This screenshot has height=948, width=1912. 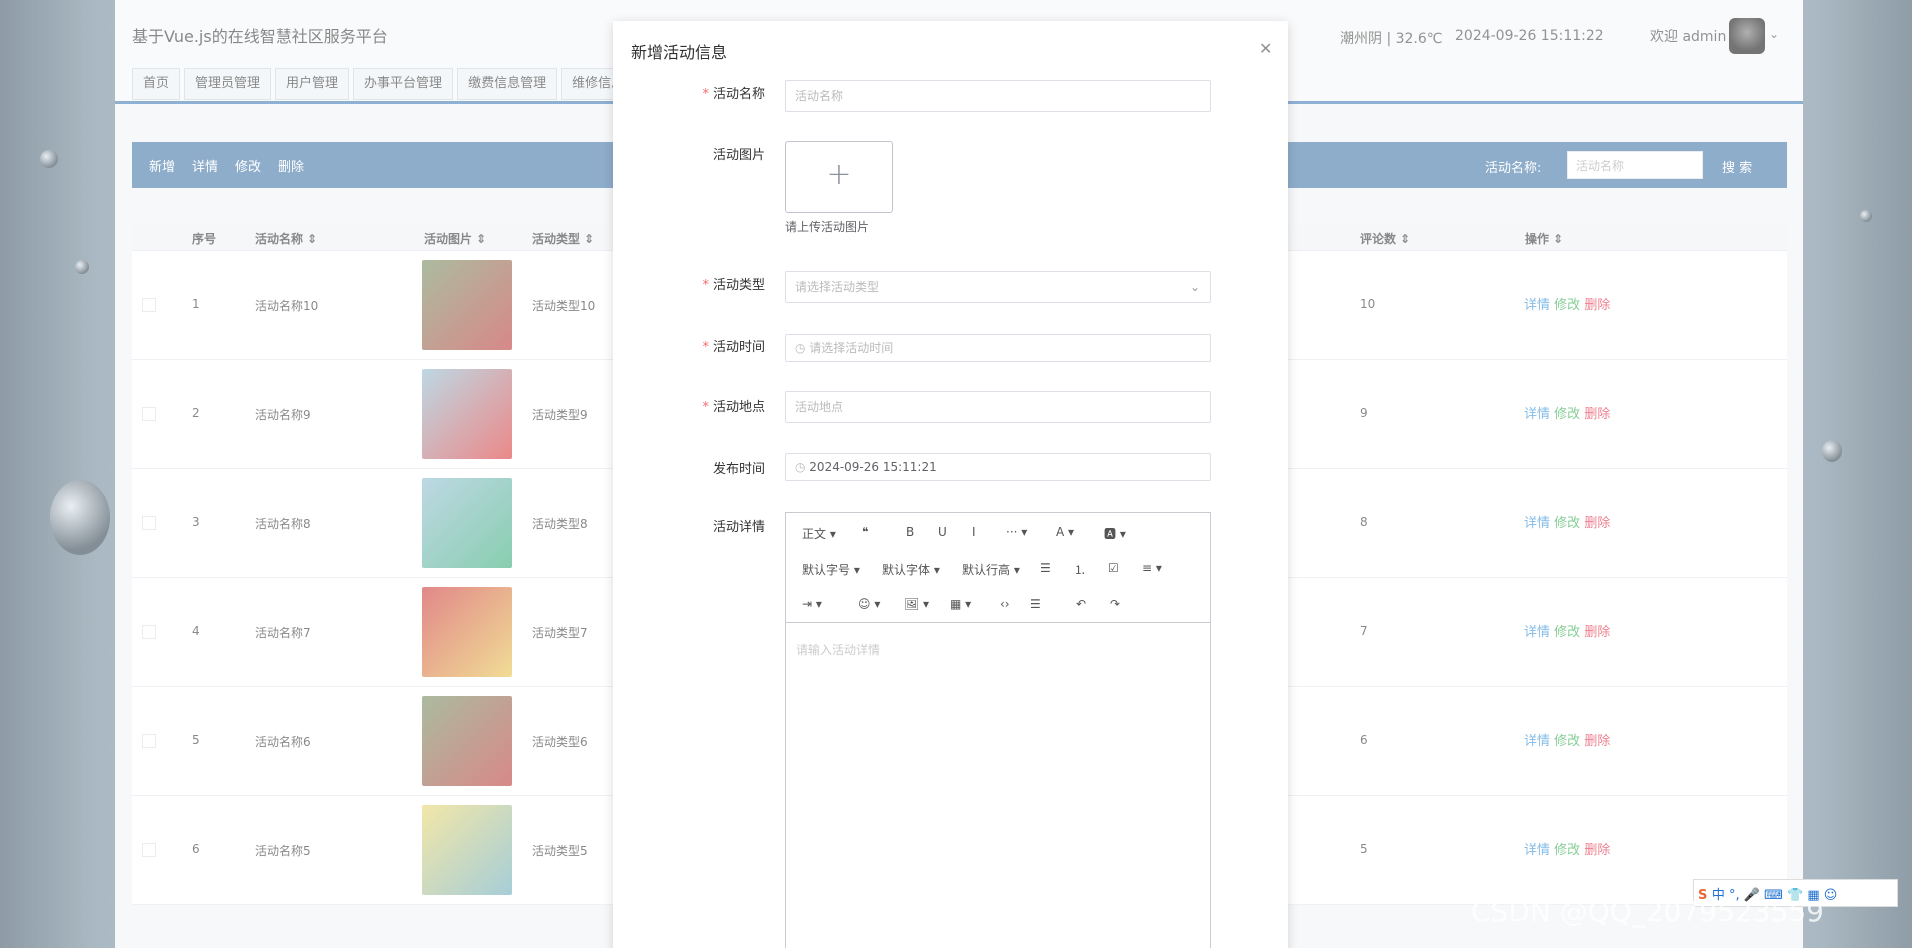 What do you see at coordinates (1065, 532) in the screenshot?
I see `editor-tool-0-6: A ▾` at bounding box center [1065, 532].